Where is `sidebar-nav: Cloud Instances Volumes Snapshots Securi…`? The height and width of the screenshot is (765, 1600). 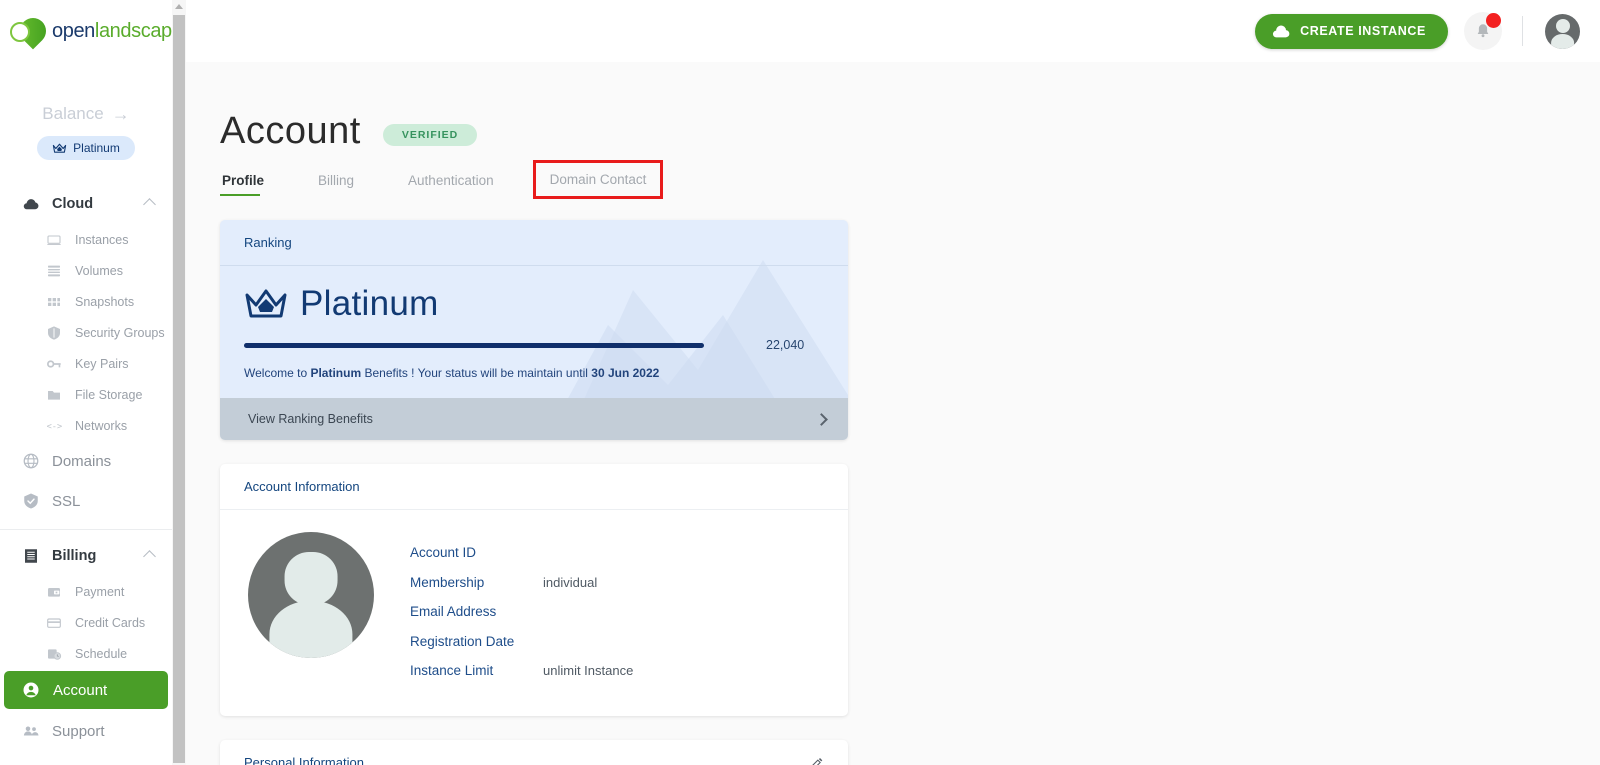 sidebar-nav: Cloud Instances Volumes Snapshots Securi… is located at coordinates (86, 467).